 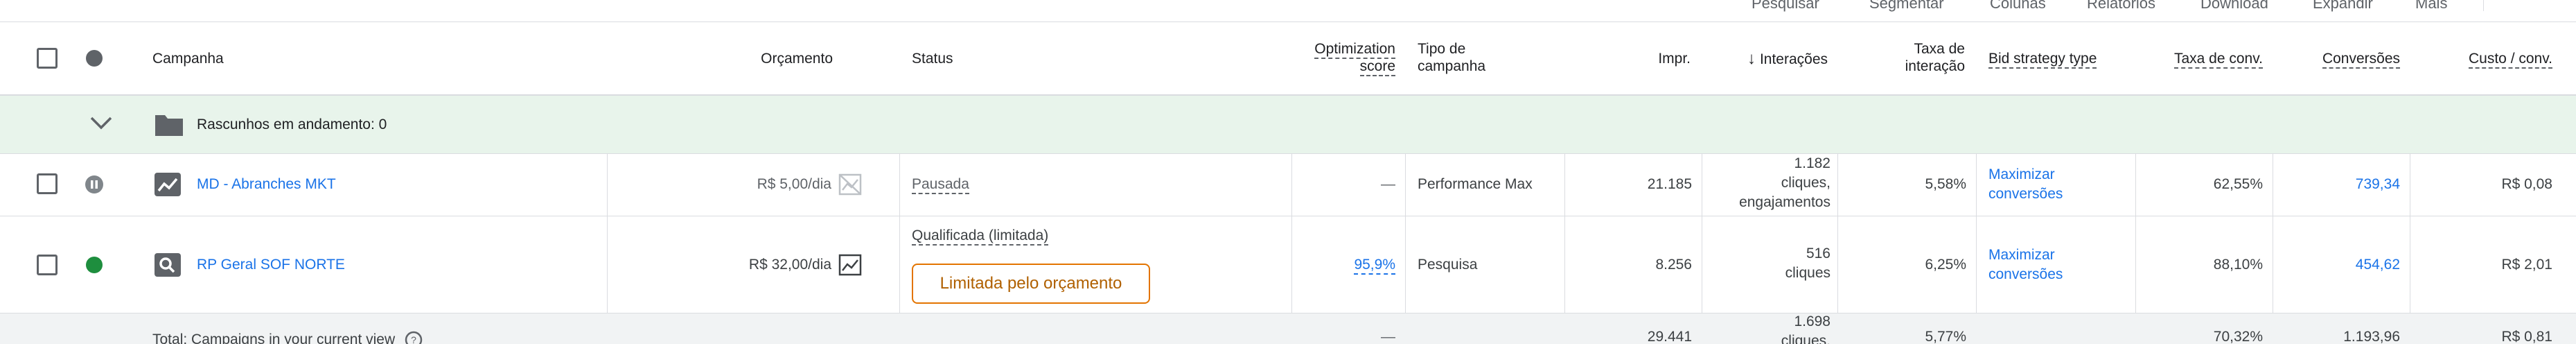 I want to click on status-text: Qualificada (limitada), so click(x=980, y=237).